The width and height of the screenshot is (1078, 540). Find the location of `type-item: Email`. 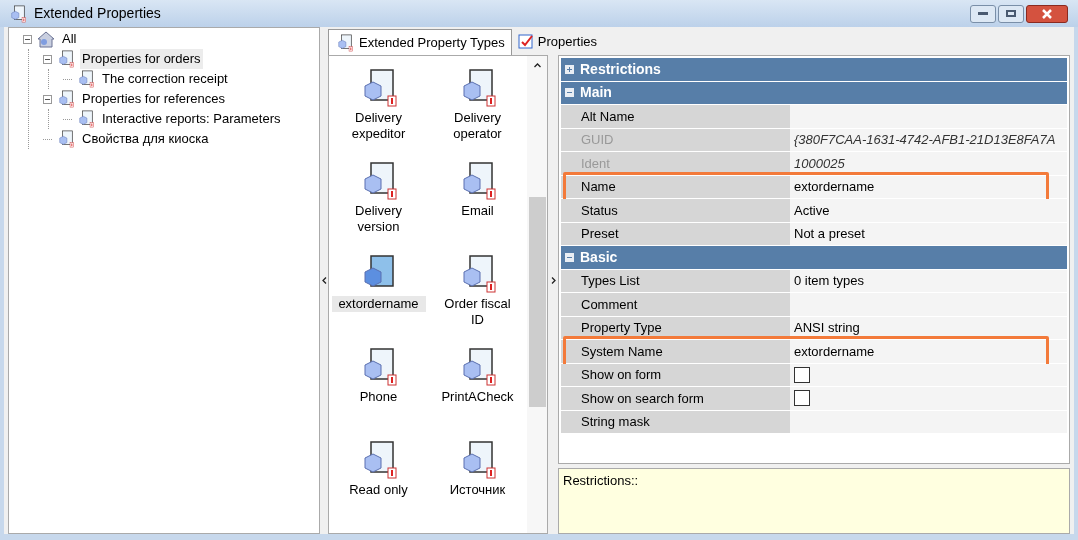

type-item: Email is located at coordinates (477, 207).